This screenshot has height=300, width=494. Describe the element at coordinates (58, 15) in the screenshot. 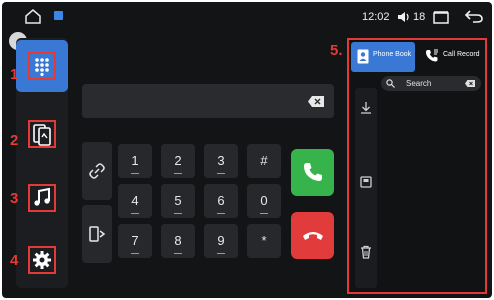

I see `app-status-icon` at that location.